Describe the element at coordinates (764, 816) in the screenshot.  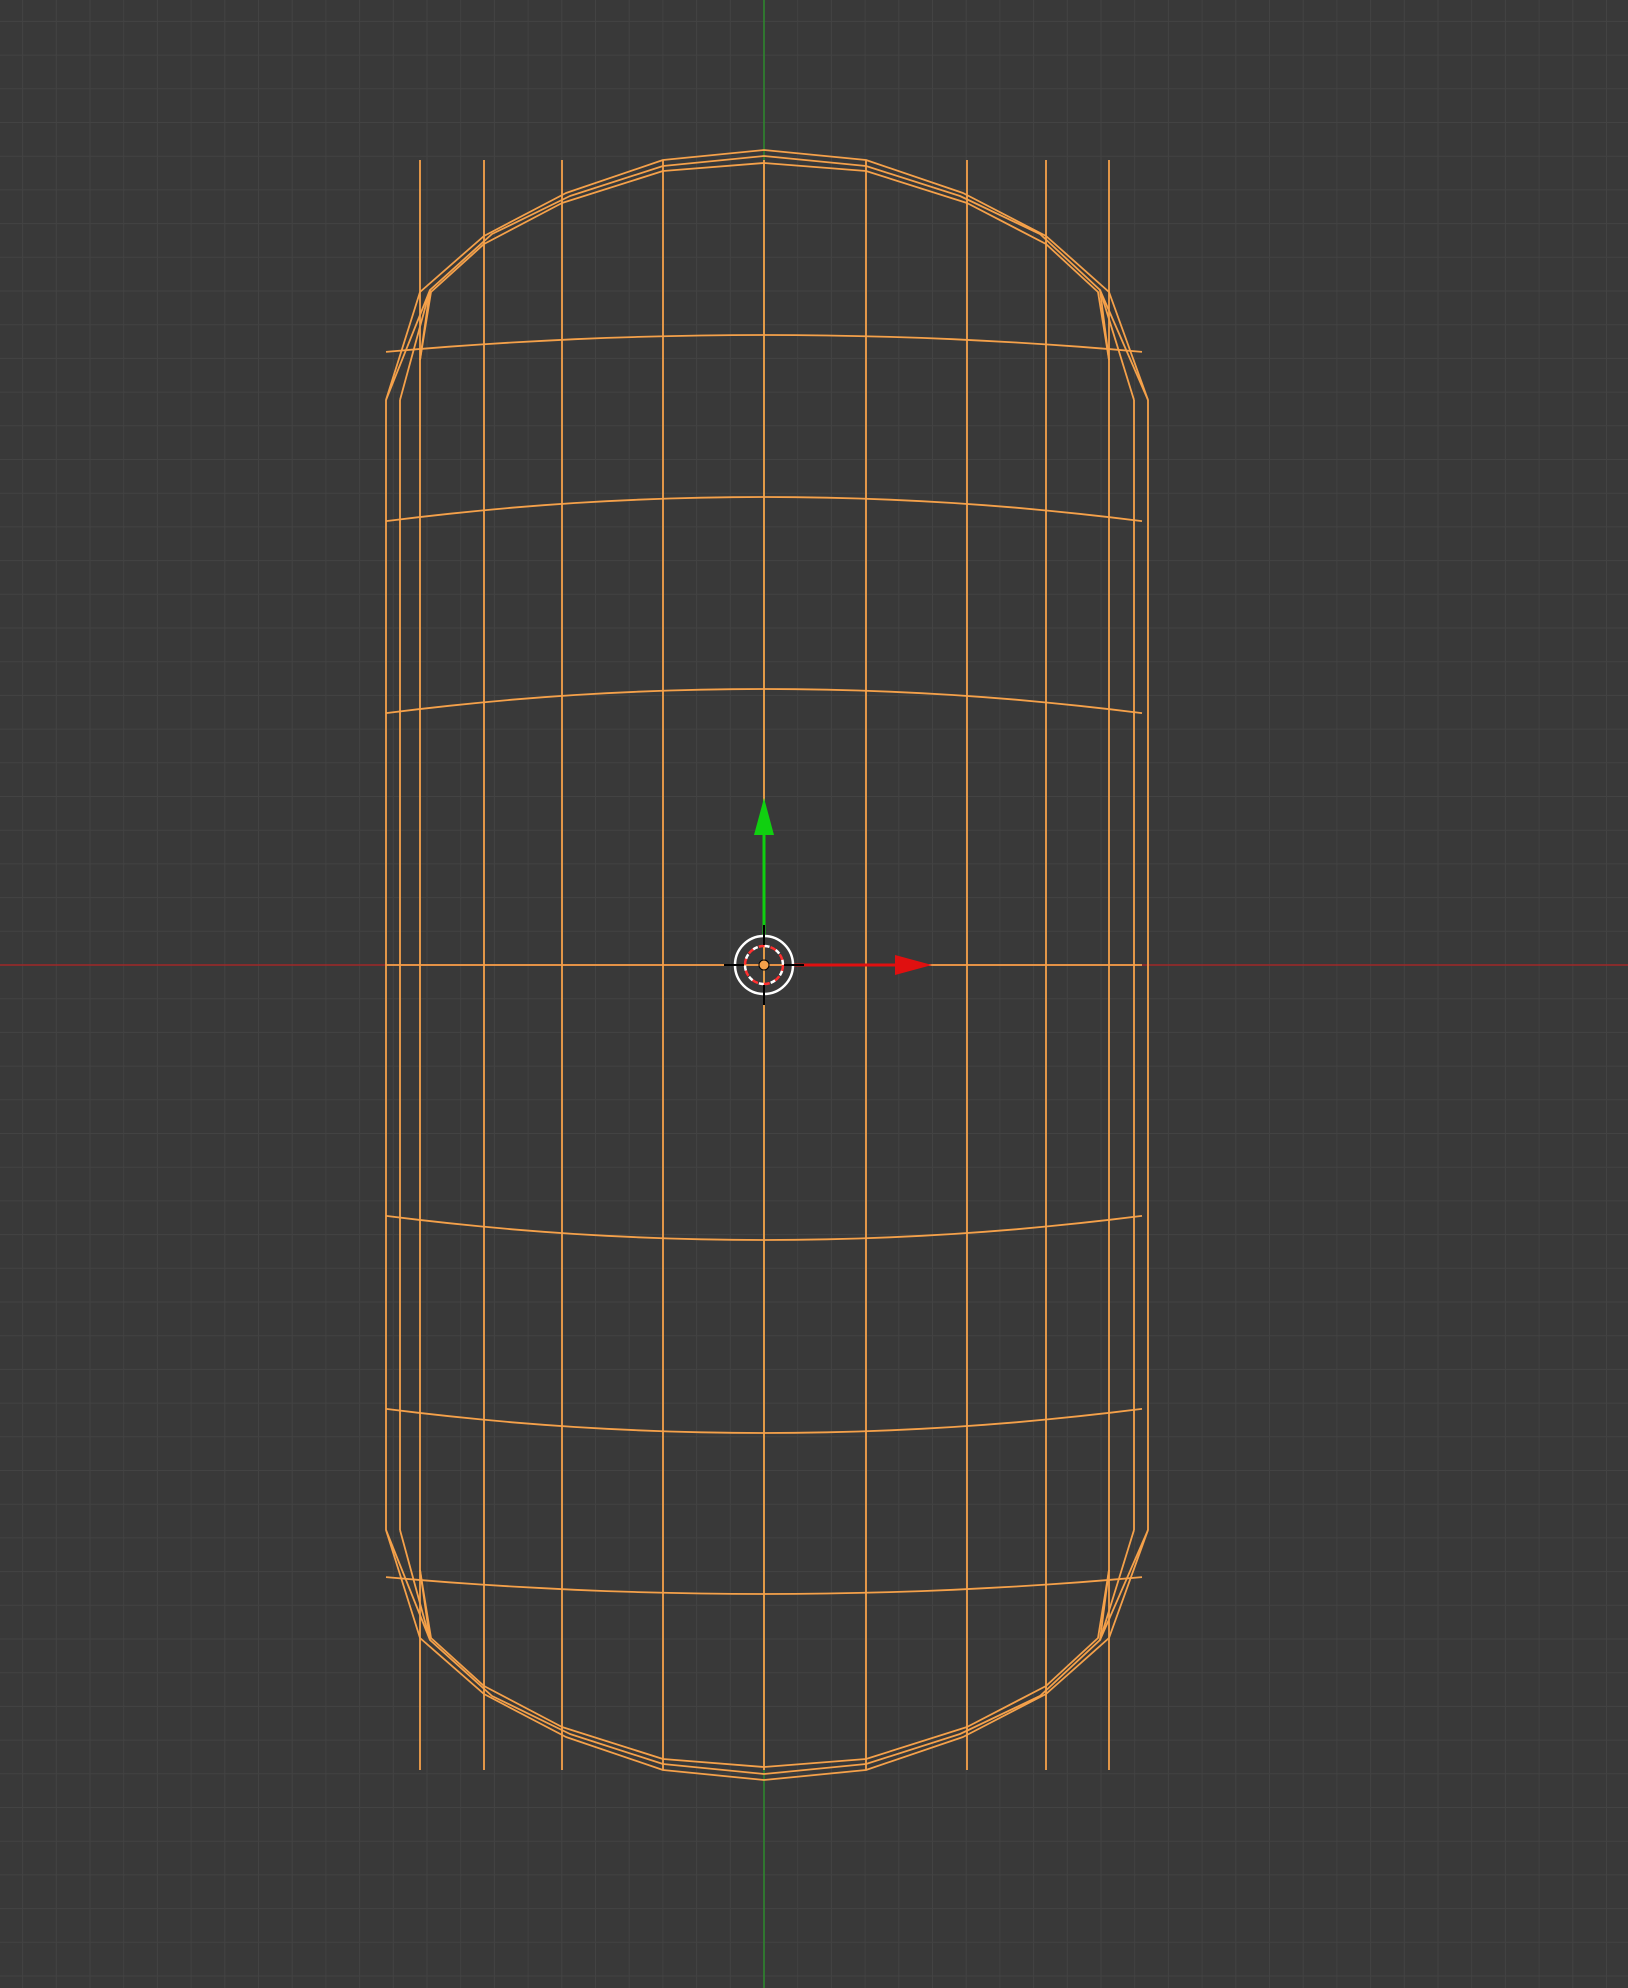
I see `gizmo-y-arrow-icon` at that location.